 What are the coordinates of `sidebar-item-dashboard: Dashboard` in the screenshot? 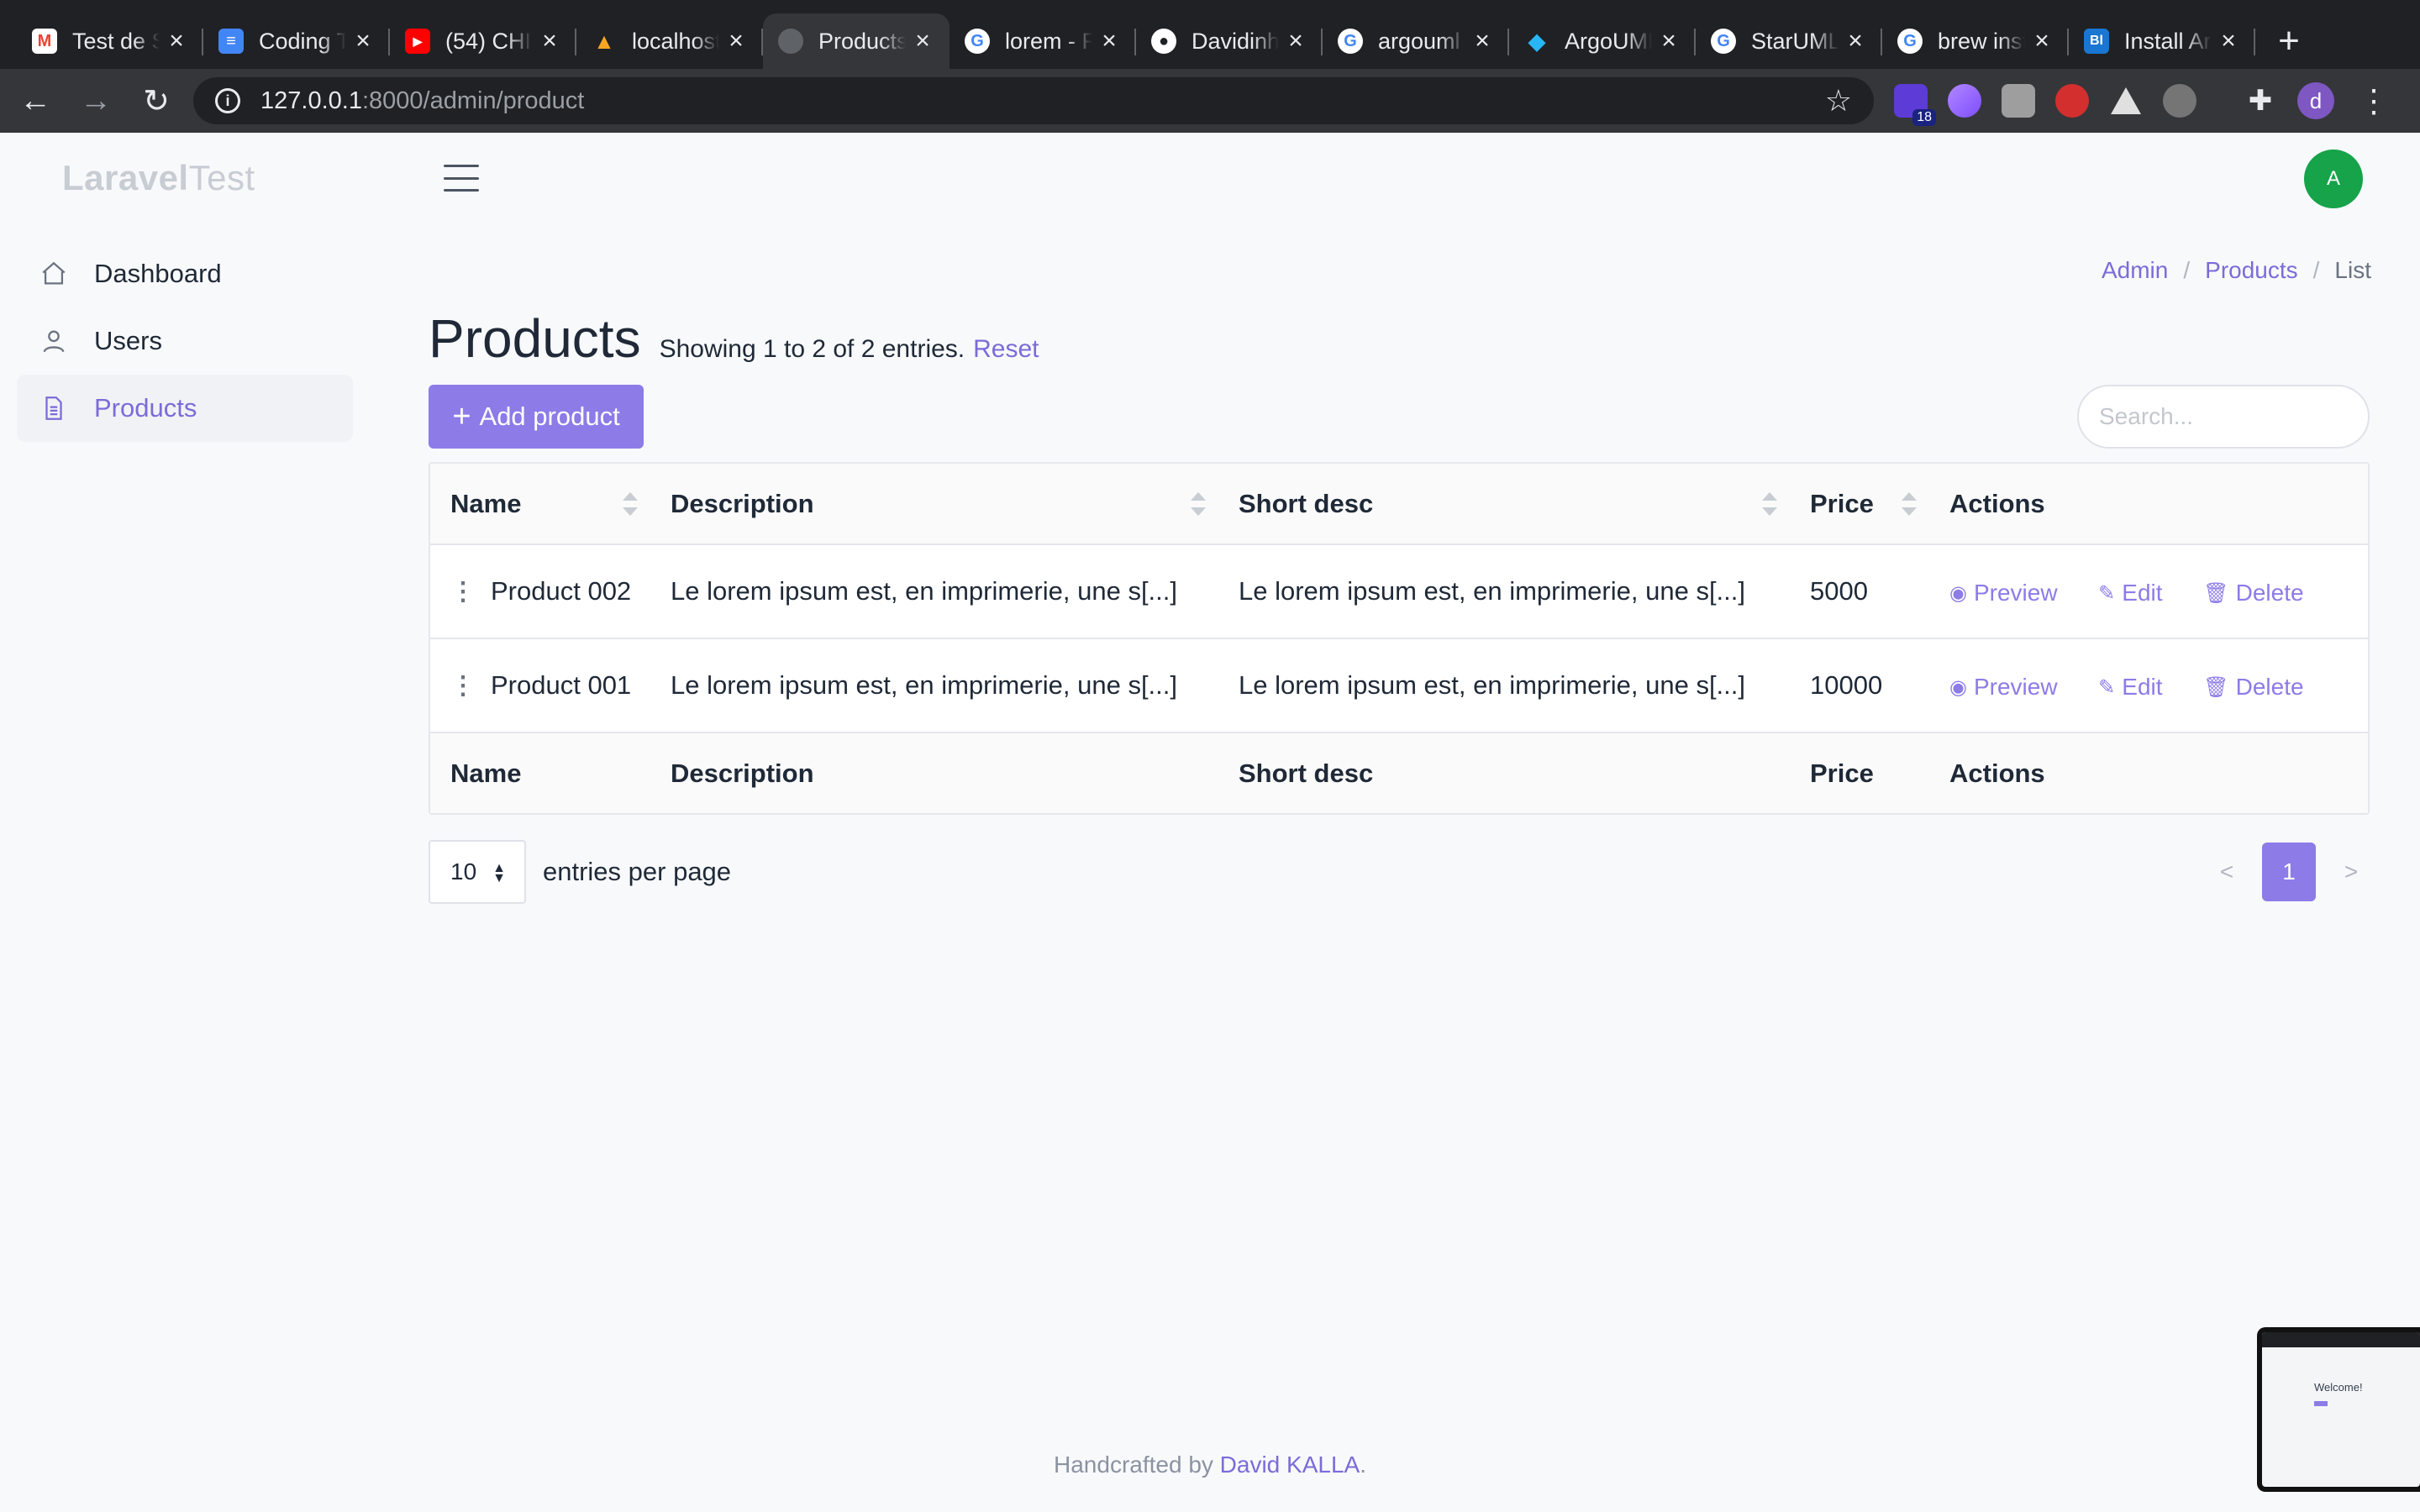 It's located at (185, 273).